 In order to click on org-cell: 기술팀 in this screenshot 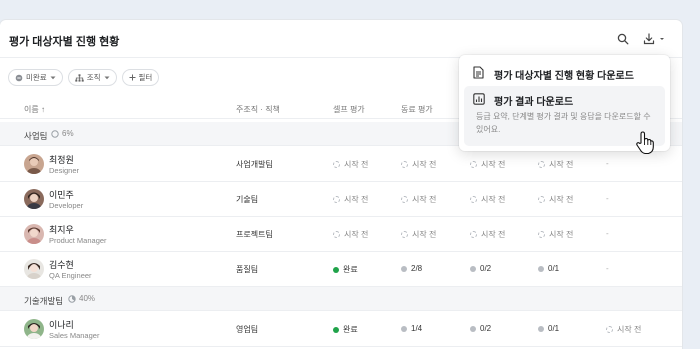, I will do `click(247, 199)`.